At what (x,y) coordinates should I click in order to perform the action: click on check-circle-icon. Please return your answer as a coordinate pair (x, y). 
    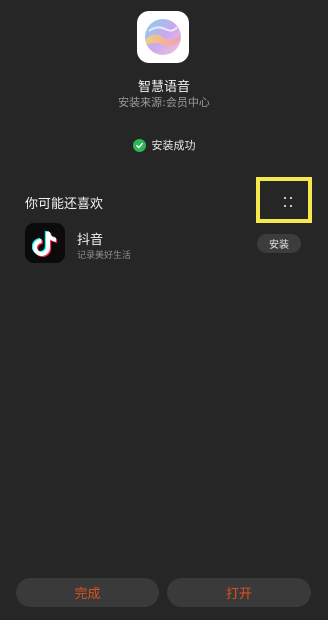
    Looking at the image, I should click on (139, 145).